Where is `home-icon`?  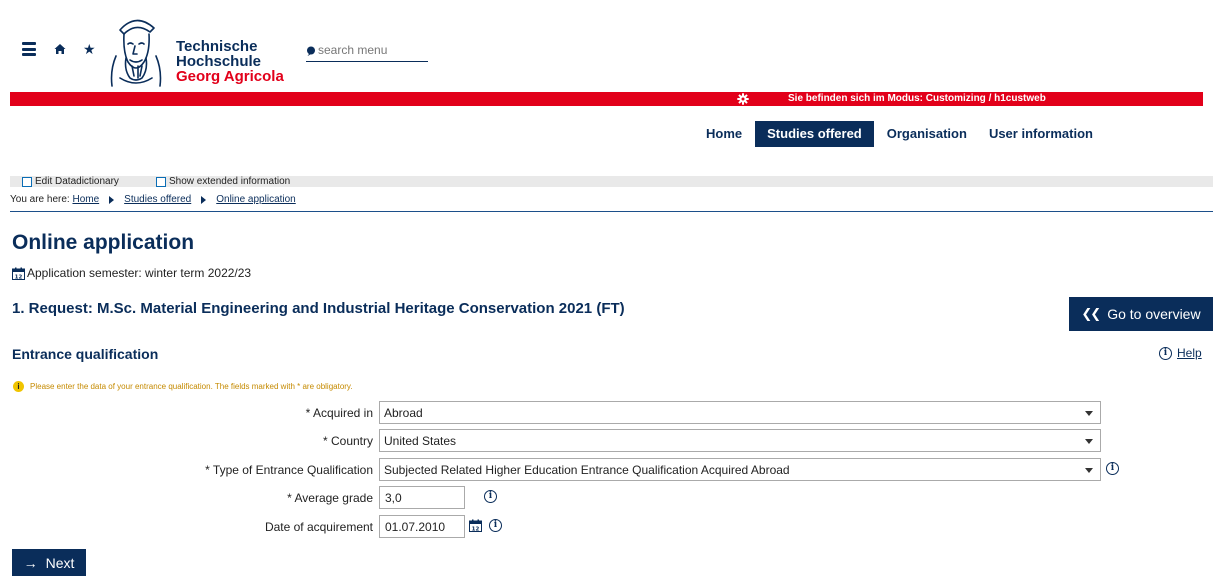 home-icon is located at coordinates (60, 49).